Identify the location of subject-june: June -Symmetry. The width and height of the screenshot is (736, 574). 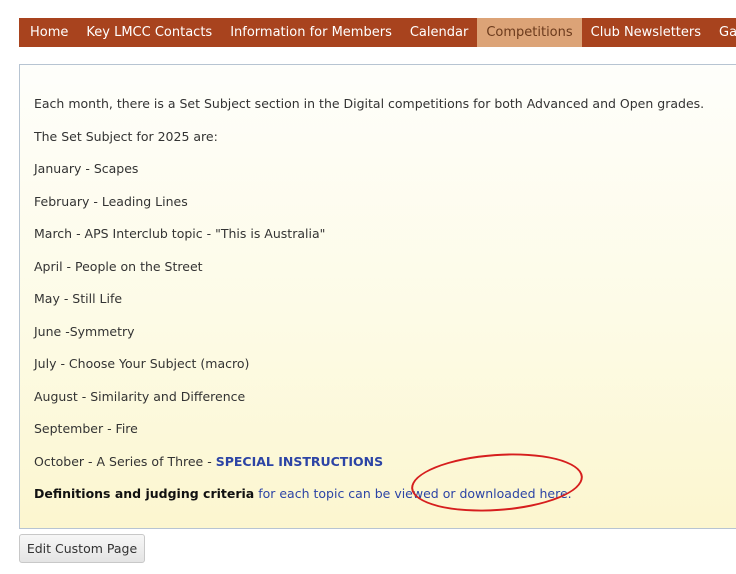
(84, 331).